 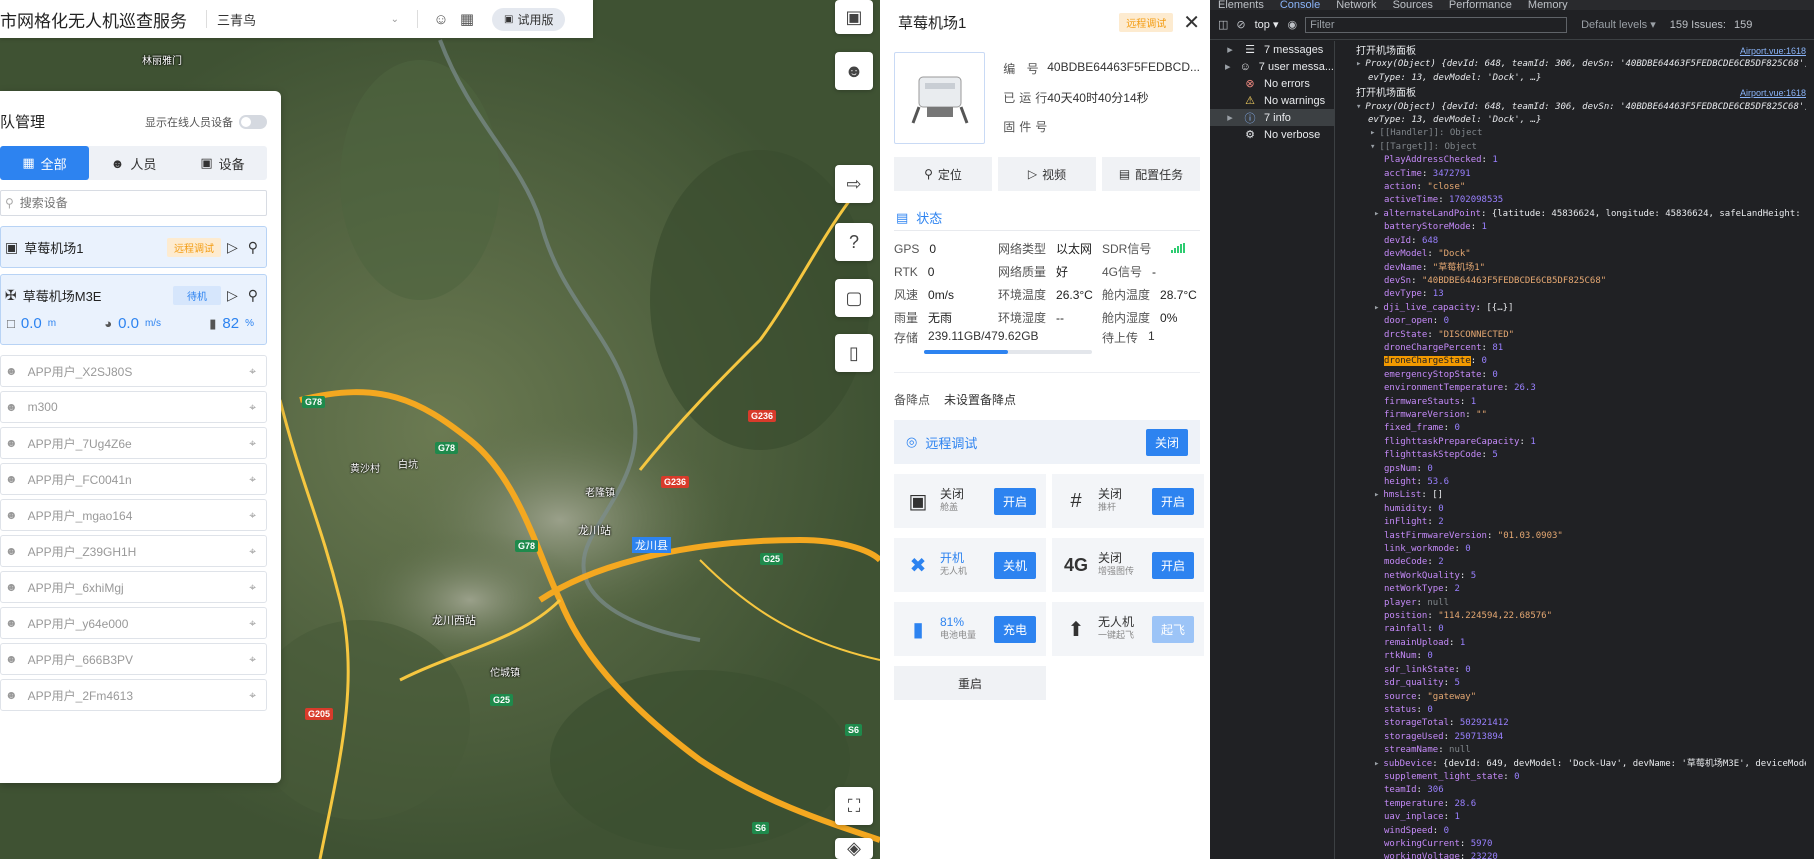 I want to click on help-button: ?, so click(x=854, y=242).